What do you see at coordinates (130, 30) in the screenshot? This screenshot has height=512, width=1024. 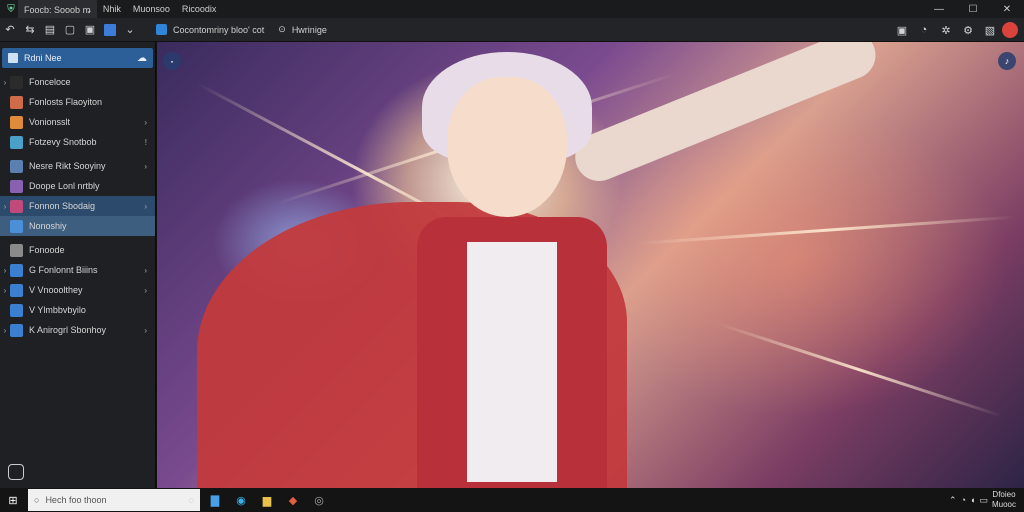 I see `chevron-down-icon: ⌄` at bounding box center [130, 30].